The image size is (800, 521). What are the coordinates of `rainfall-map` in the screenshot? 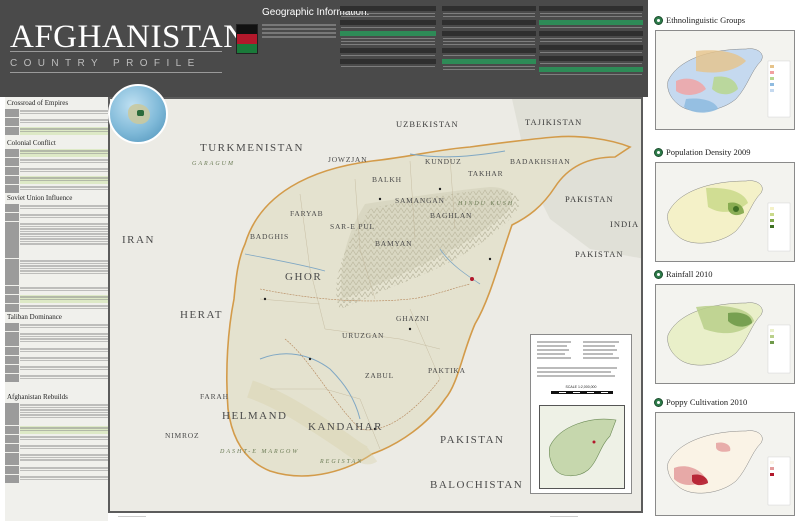 It's located at (725, 334).